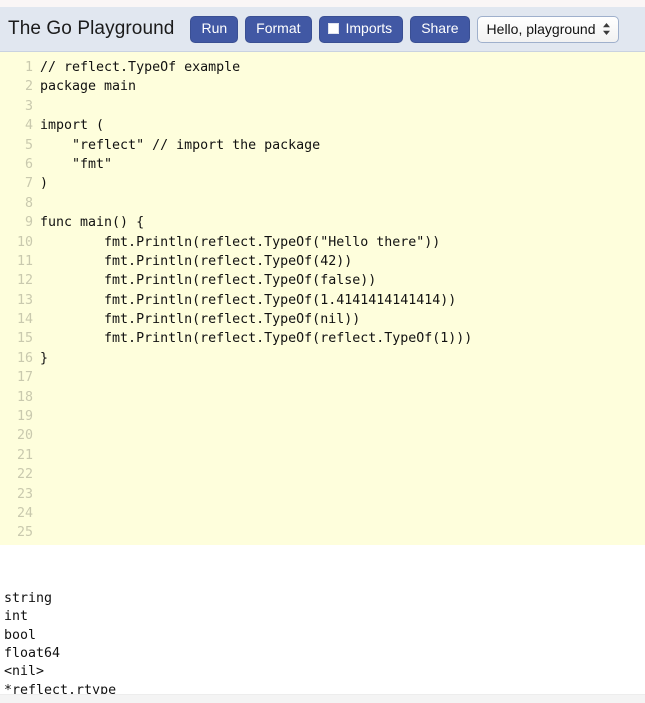 The width and height of the screenshot is (645, 703). I want to click on line-number: 16, so click(24, 358).